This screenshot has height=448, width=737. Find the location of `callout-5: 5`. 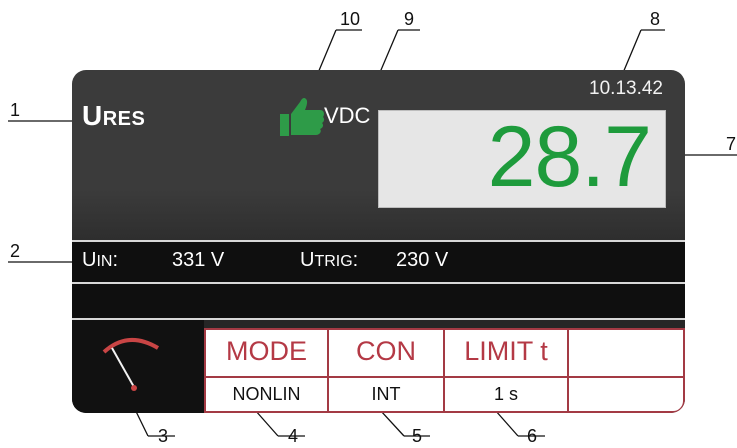

callout-5: 5 is located at coordinates (417, 436).